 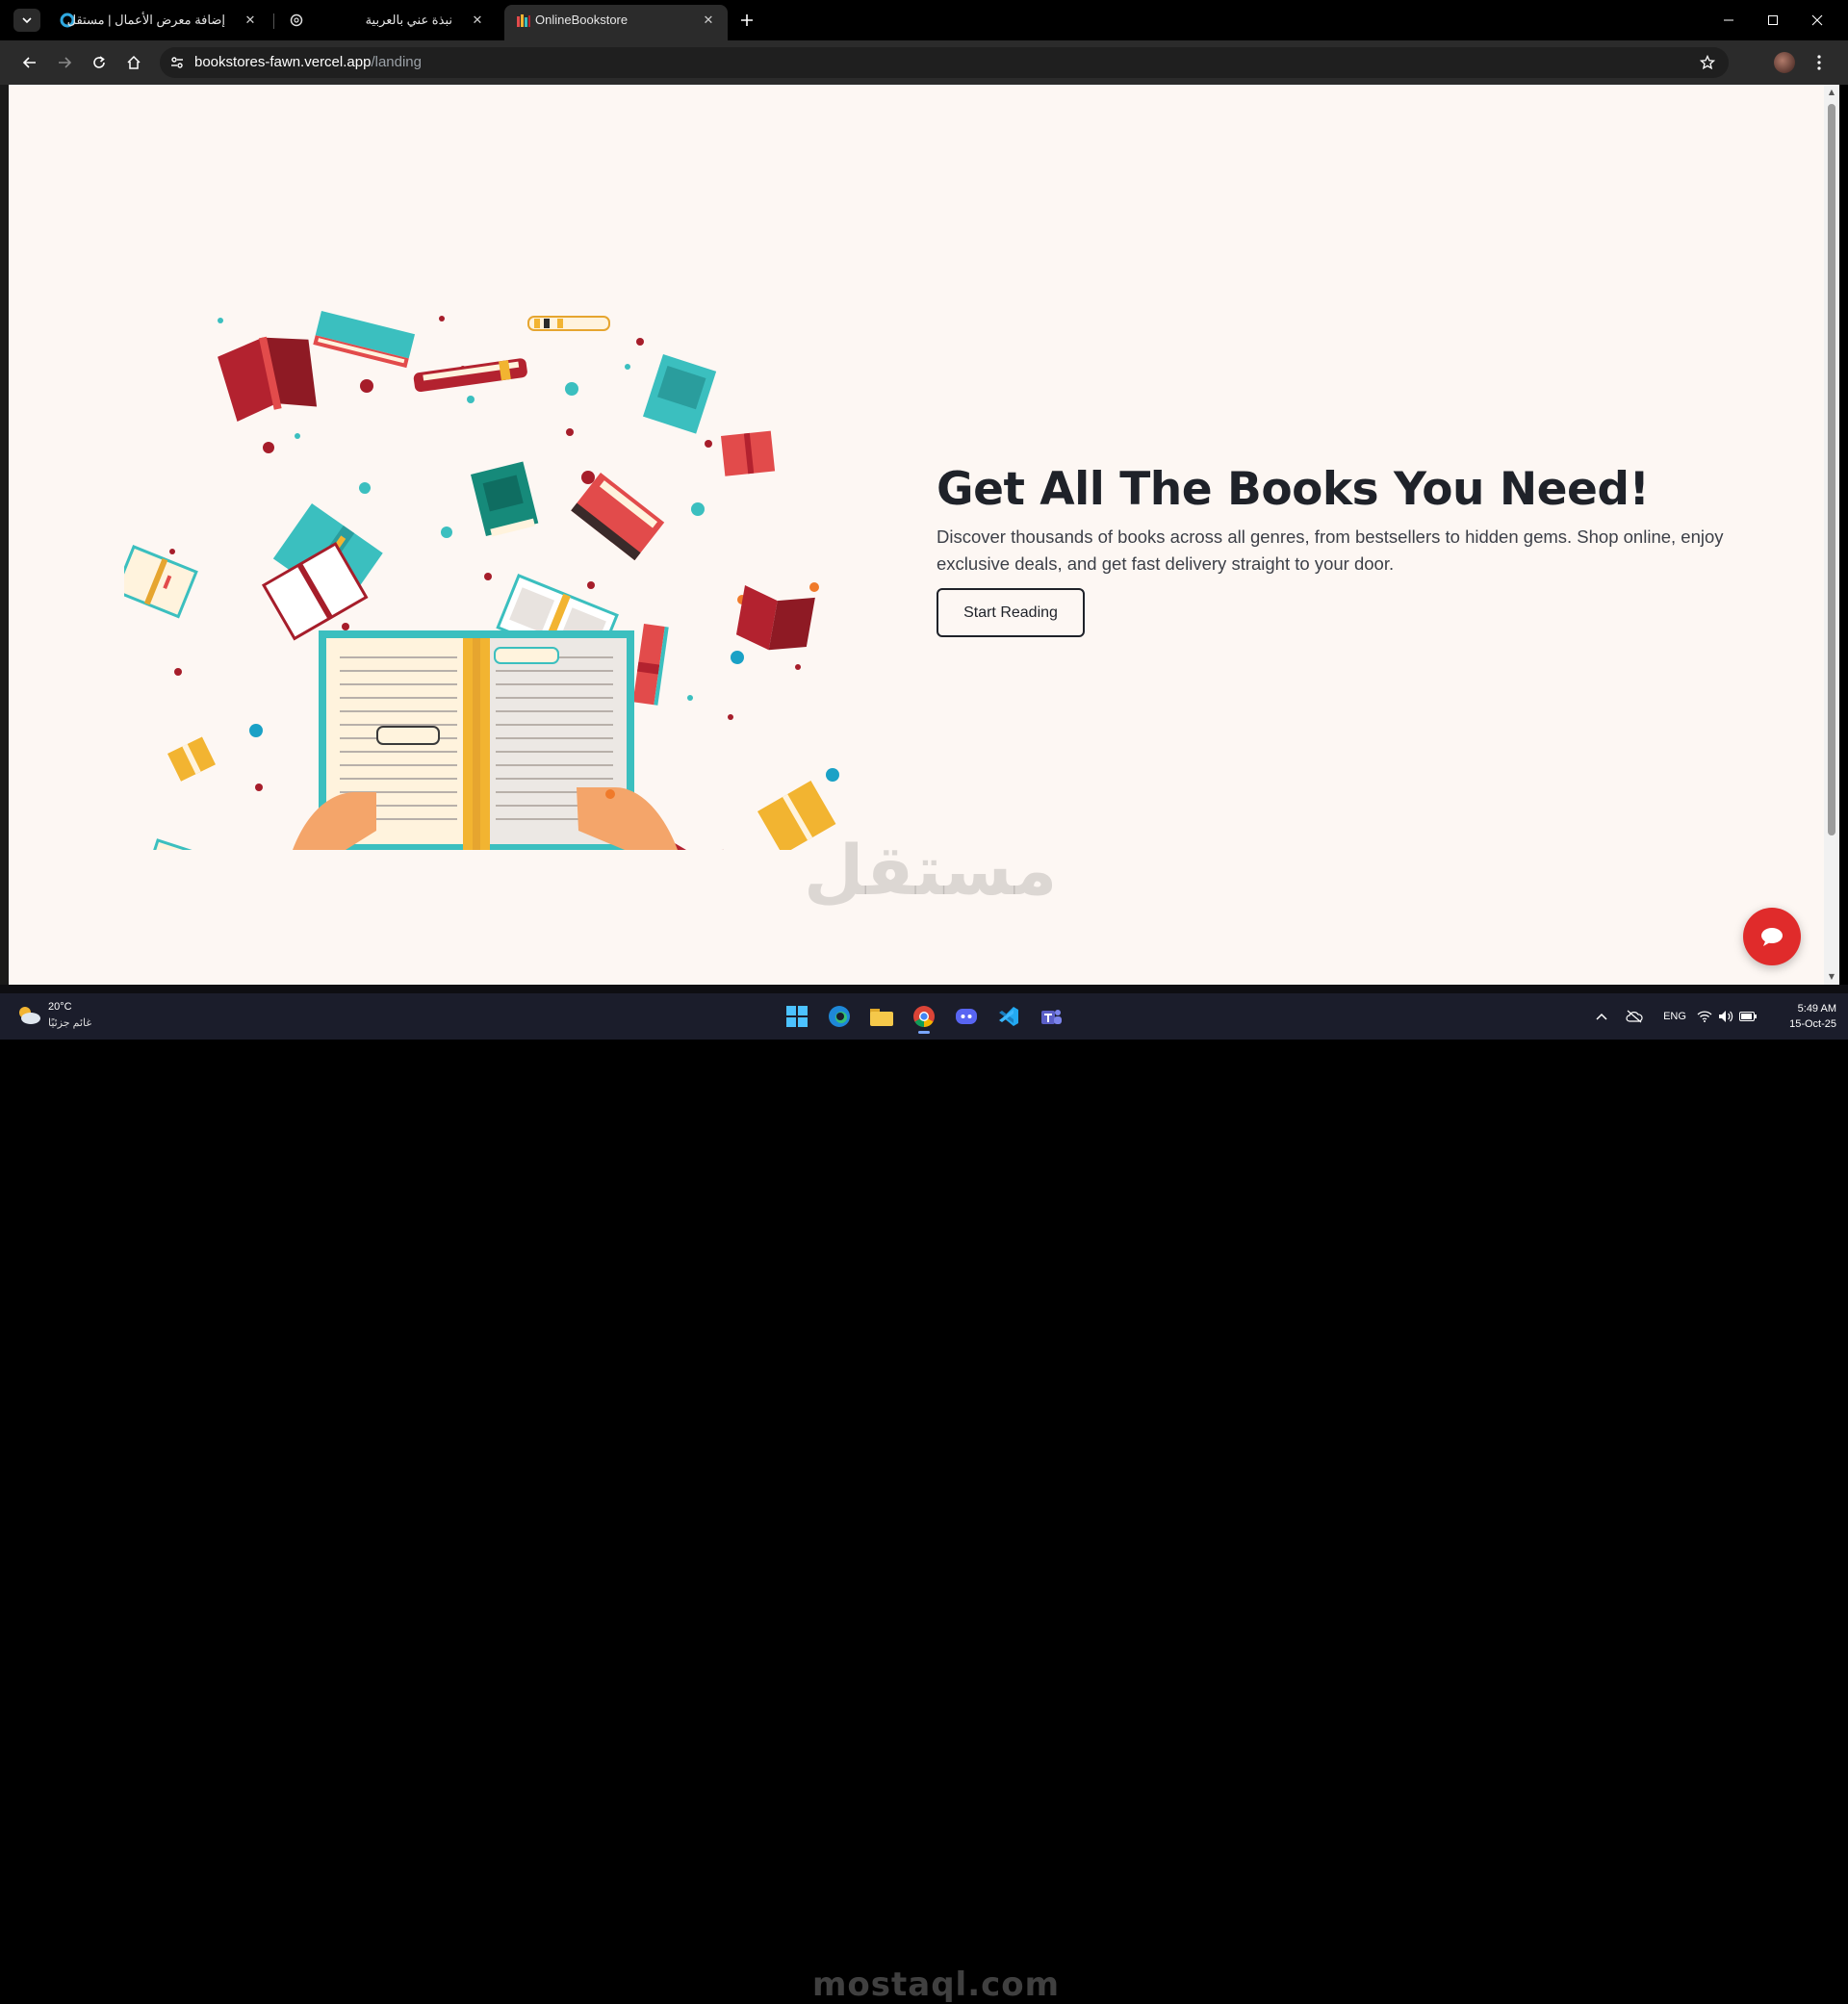 What do you see at coordinates (748, 453) in the screenshot?
I see `book-red-small` at bounding box center [748, 453].